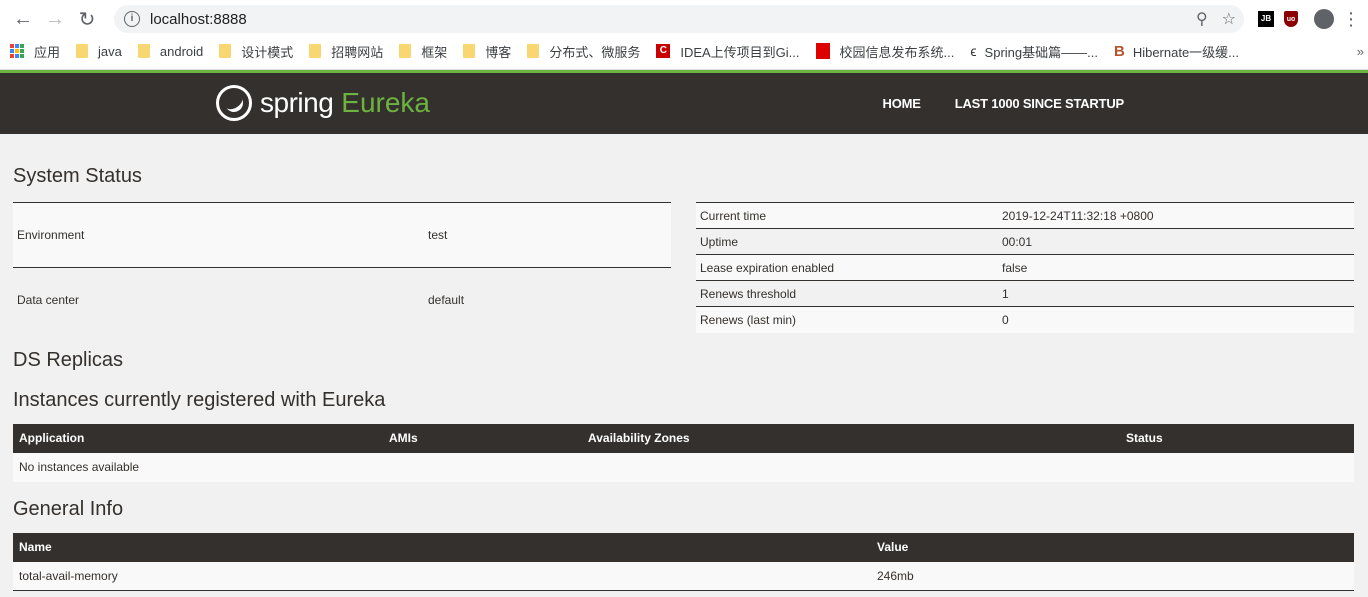 The image size is (1368, 597). I want to click on reload-icon: ↻, so click(87, 19).